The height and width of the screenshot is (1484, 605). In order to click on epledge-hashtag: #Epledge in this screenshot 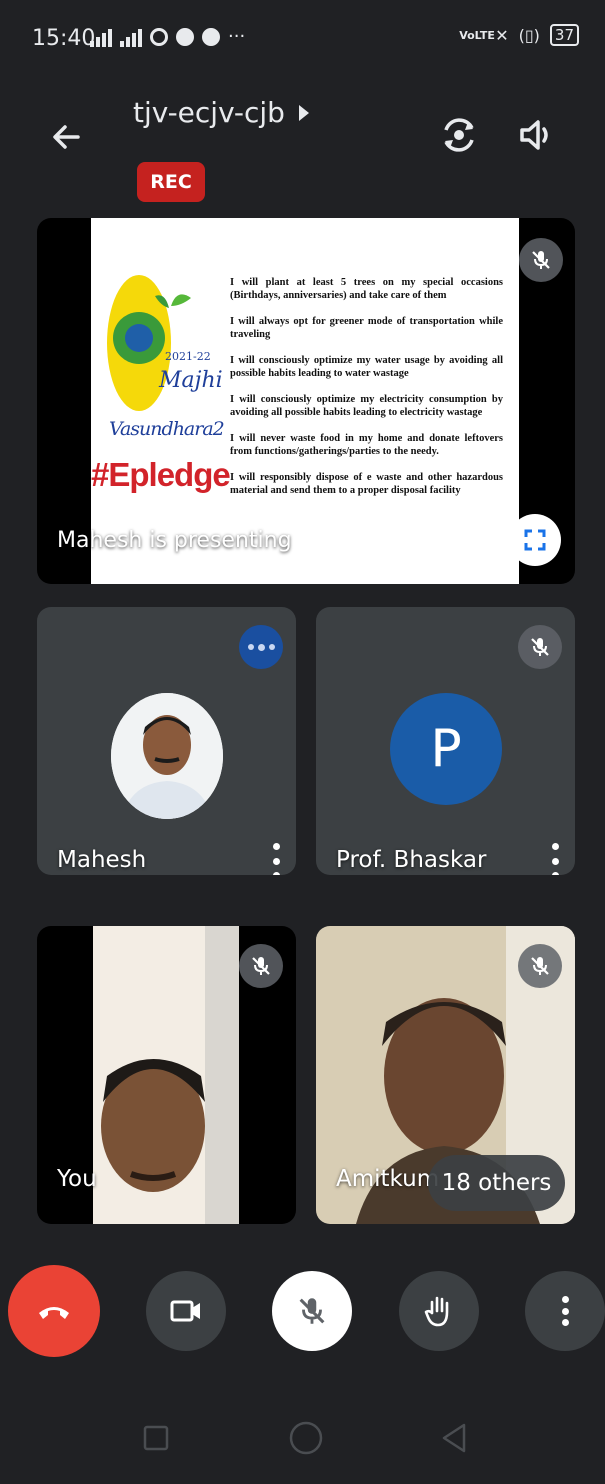, I will do `click(161, 474)`.